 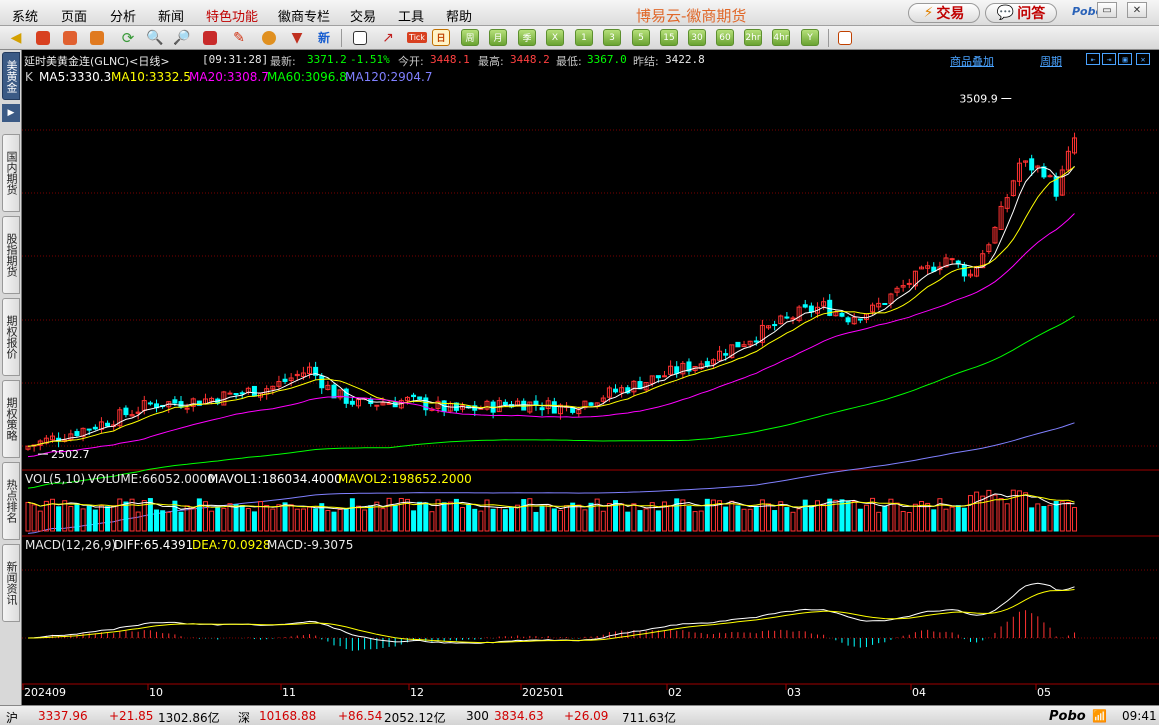 What do you see at coordinates (417, 37) in the screenshot?
I see `tick-chart-icon: Tick` at bounding box center [417, 37].